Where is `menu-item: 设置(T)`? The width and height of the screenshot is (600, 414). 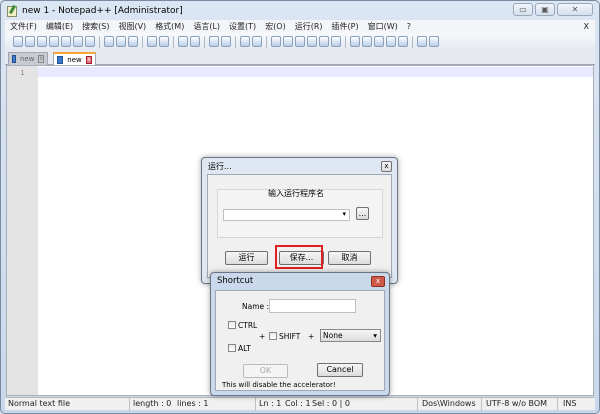
menu-item: 设置(T) is located at coordinates (242, 26).